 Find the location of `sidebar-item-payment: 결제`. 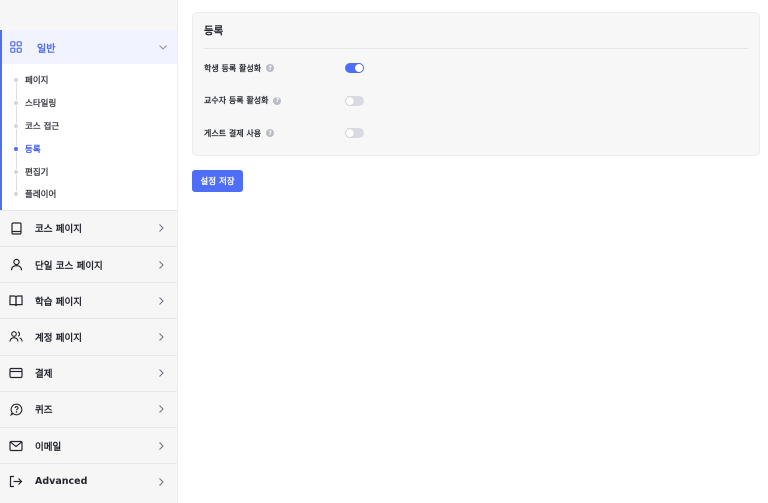

sidebar-item-payment: 결제 is located at coordinates (88, 372).